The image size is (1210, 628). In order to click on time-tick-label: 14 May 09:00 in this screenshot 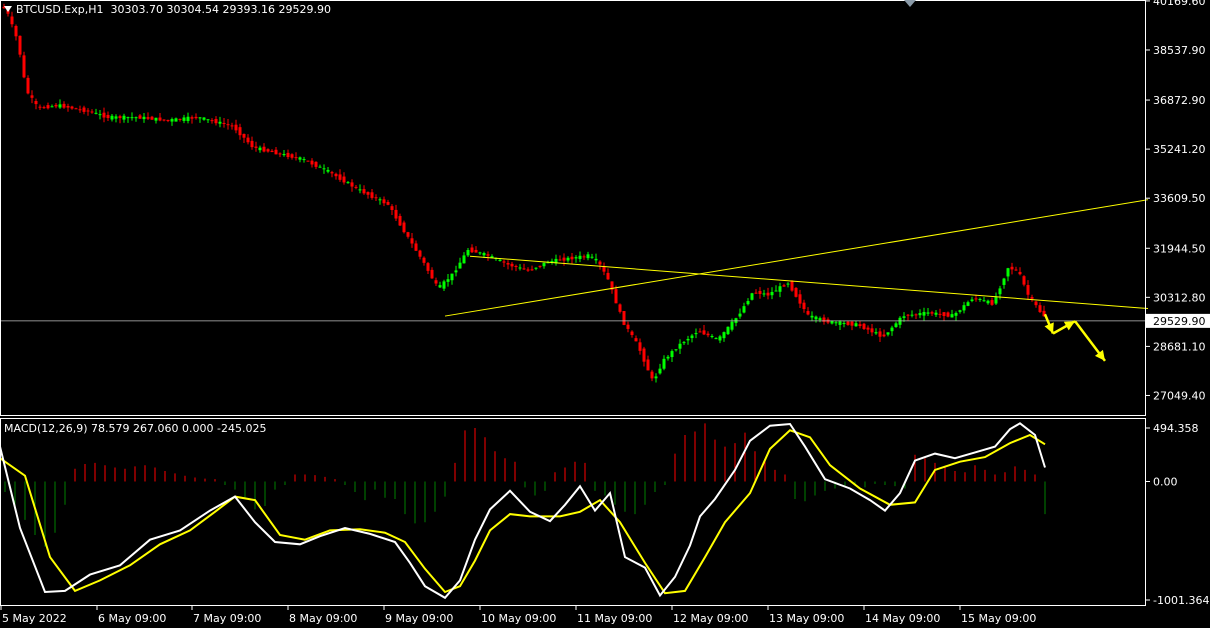, I will do `click(902, 618)`.